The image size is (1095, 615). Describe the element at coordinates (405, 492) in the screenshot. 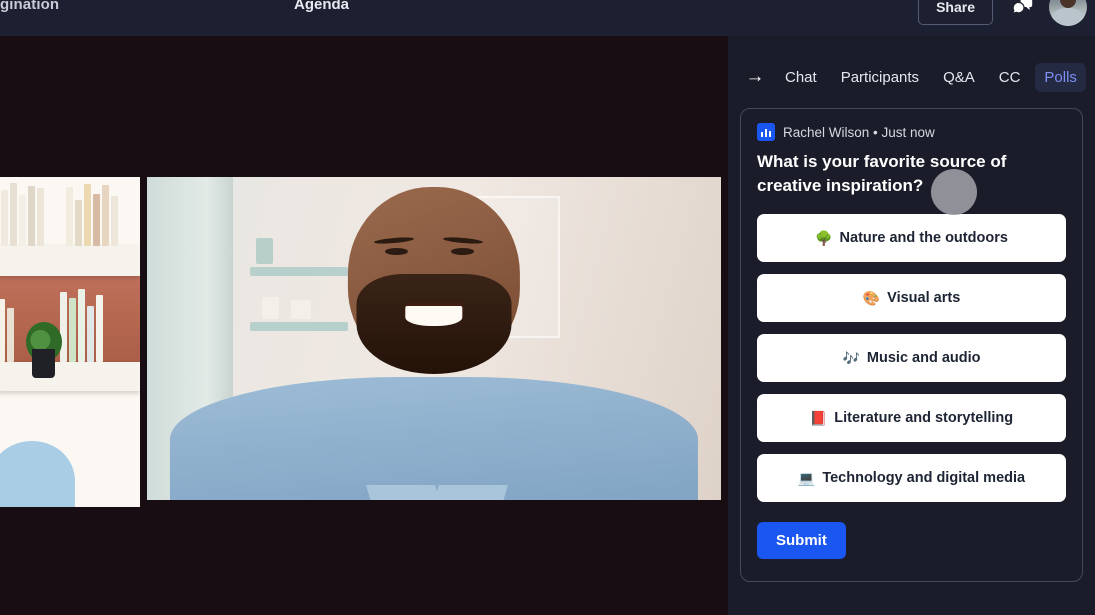

I see `collar-left` at that location.